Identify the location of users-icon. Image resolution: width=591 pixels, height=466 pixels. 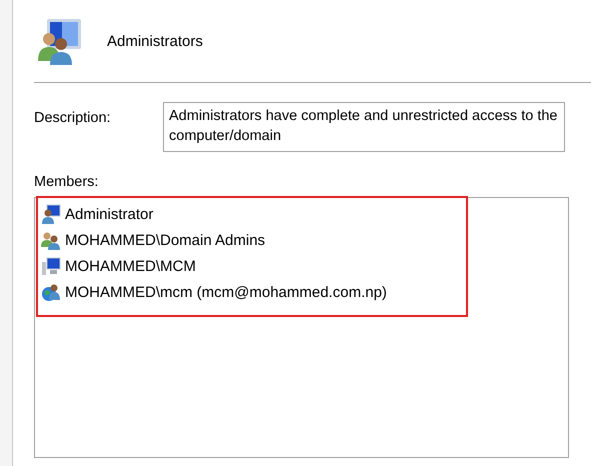
(51, 240).